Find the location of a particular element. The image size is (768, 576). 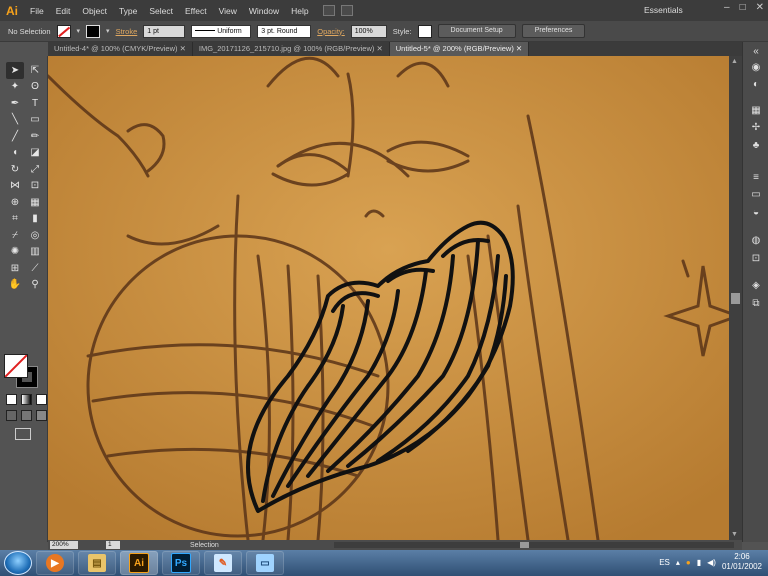

bridge-icon is located at coordinates (328, 10).